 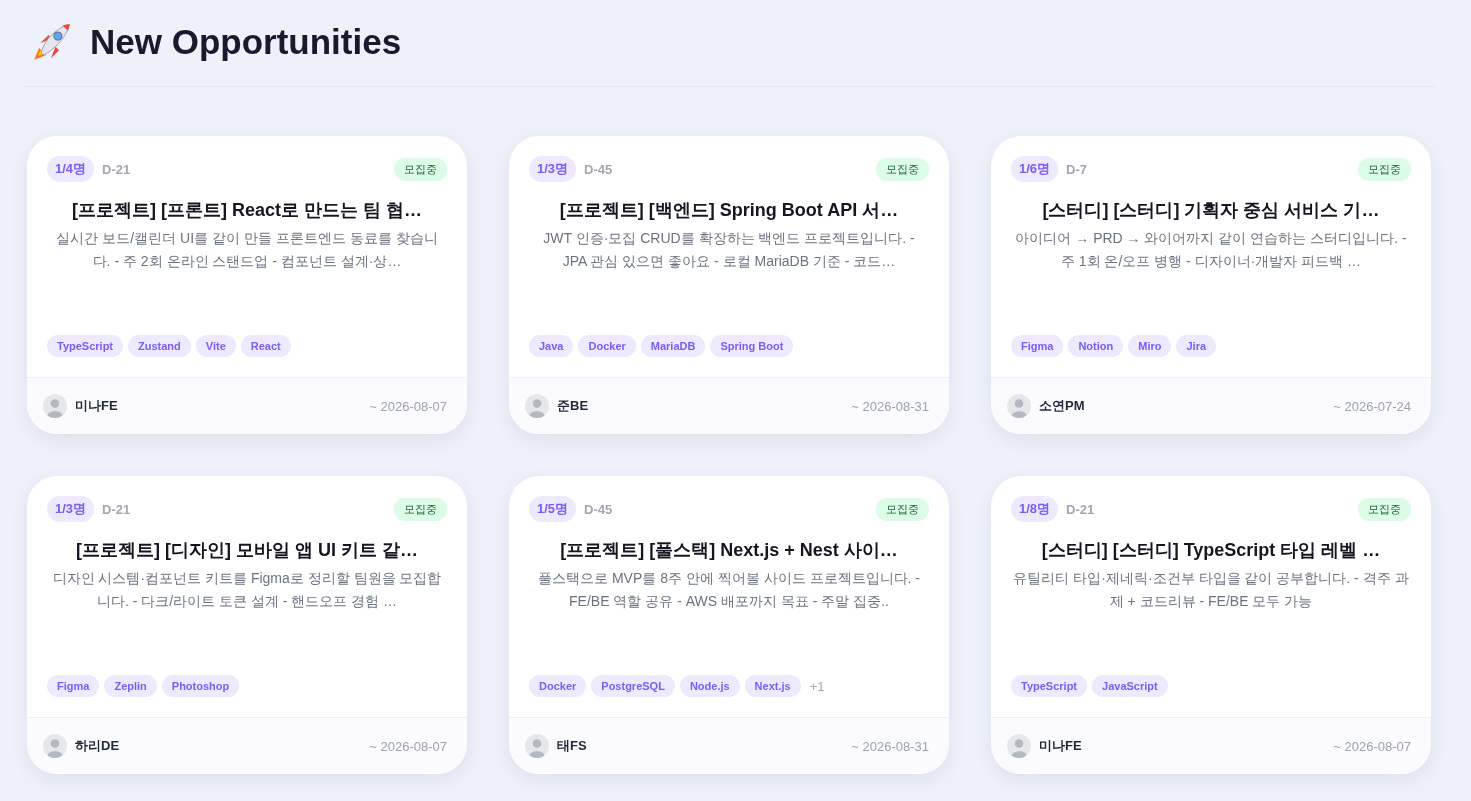 I want to click on tech-tag: Zeplin, so click(x=130, y=686).